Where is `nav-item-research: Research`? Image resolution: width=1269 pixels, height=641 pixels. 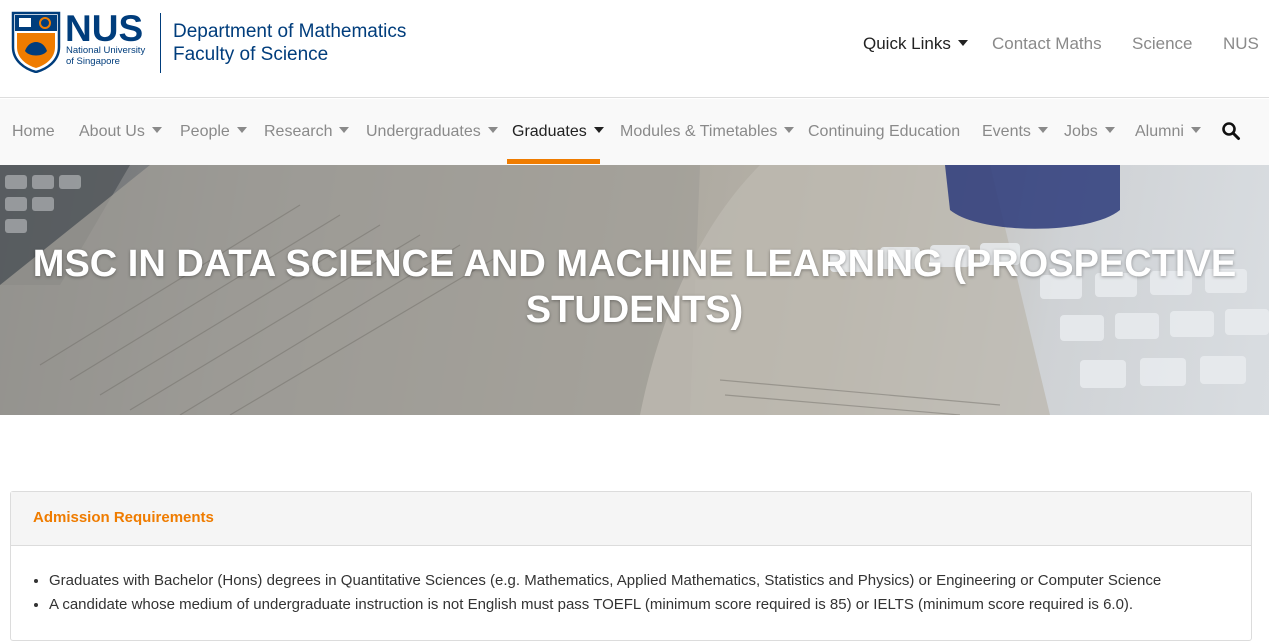
nav-item-research: Research is located at coordinates (307, 132).